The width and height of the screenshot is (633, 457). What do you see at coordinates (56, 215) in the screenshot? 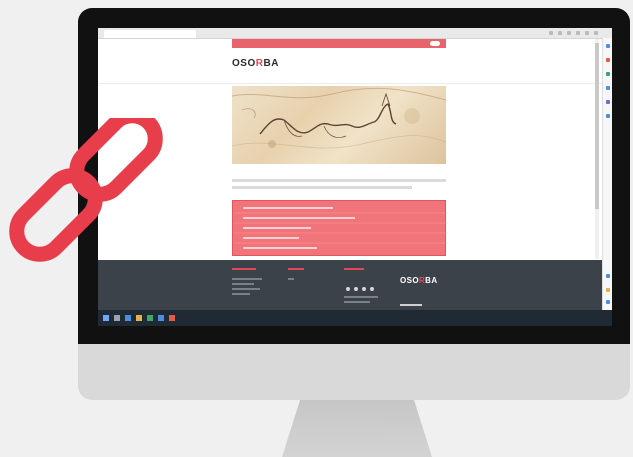
I see `chain-link-lower` at bounding box center [56, 215].